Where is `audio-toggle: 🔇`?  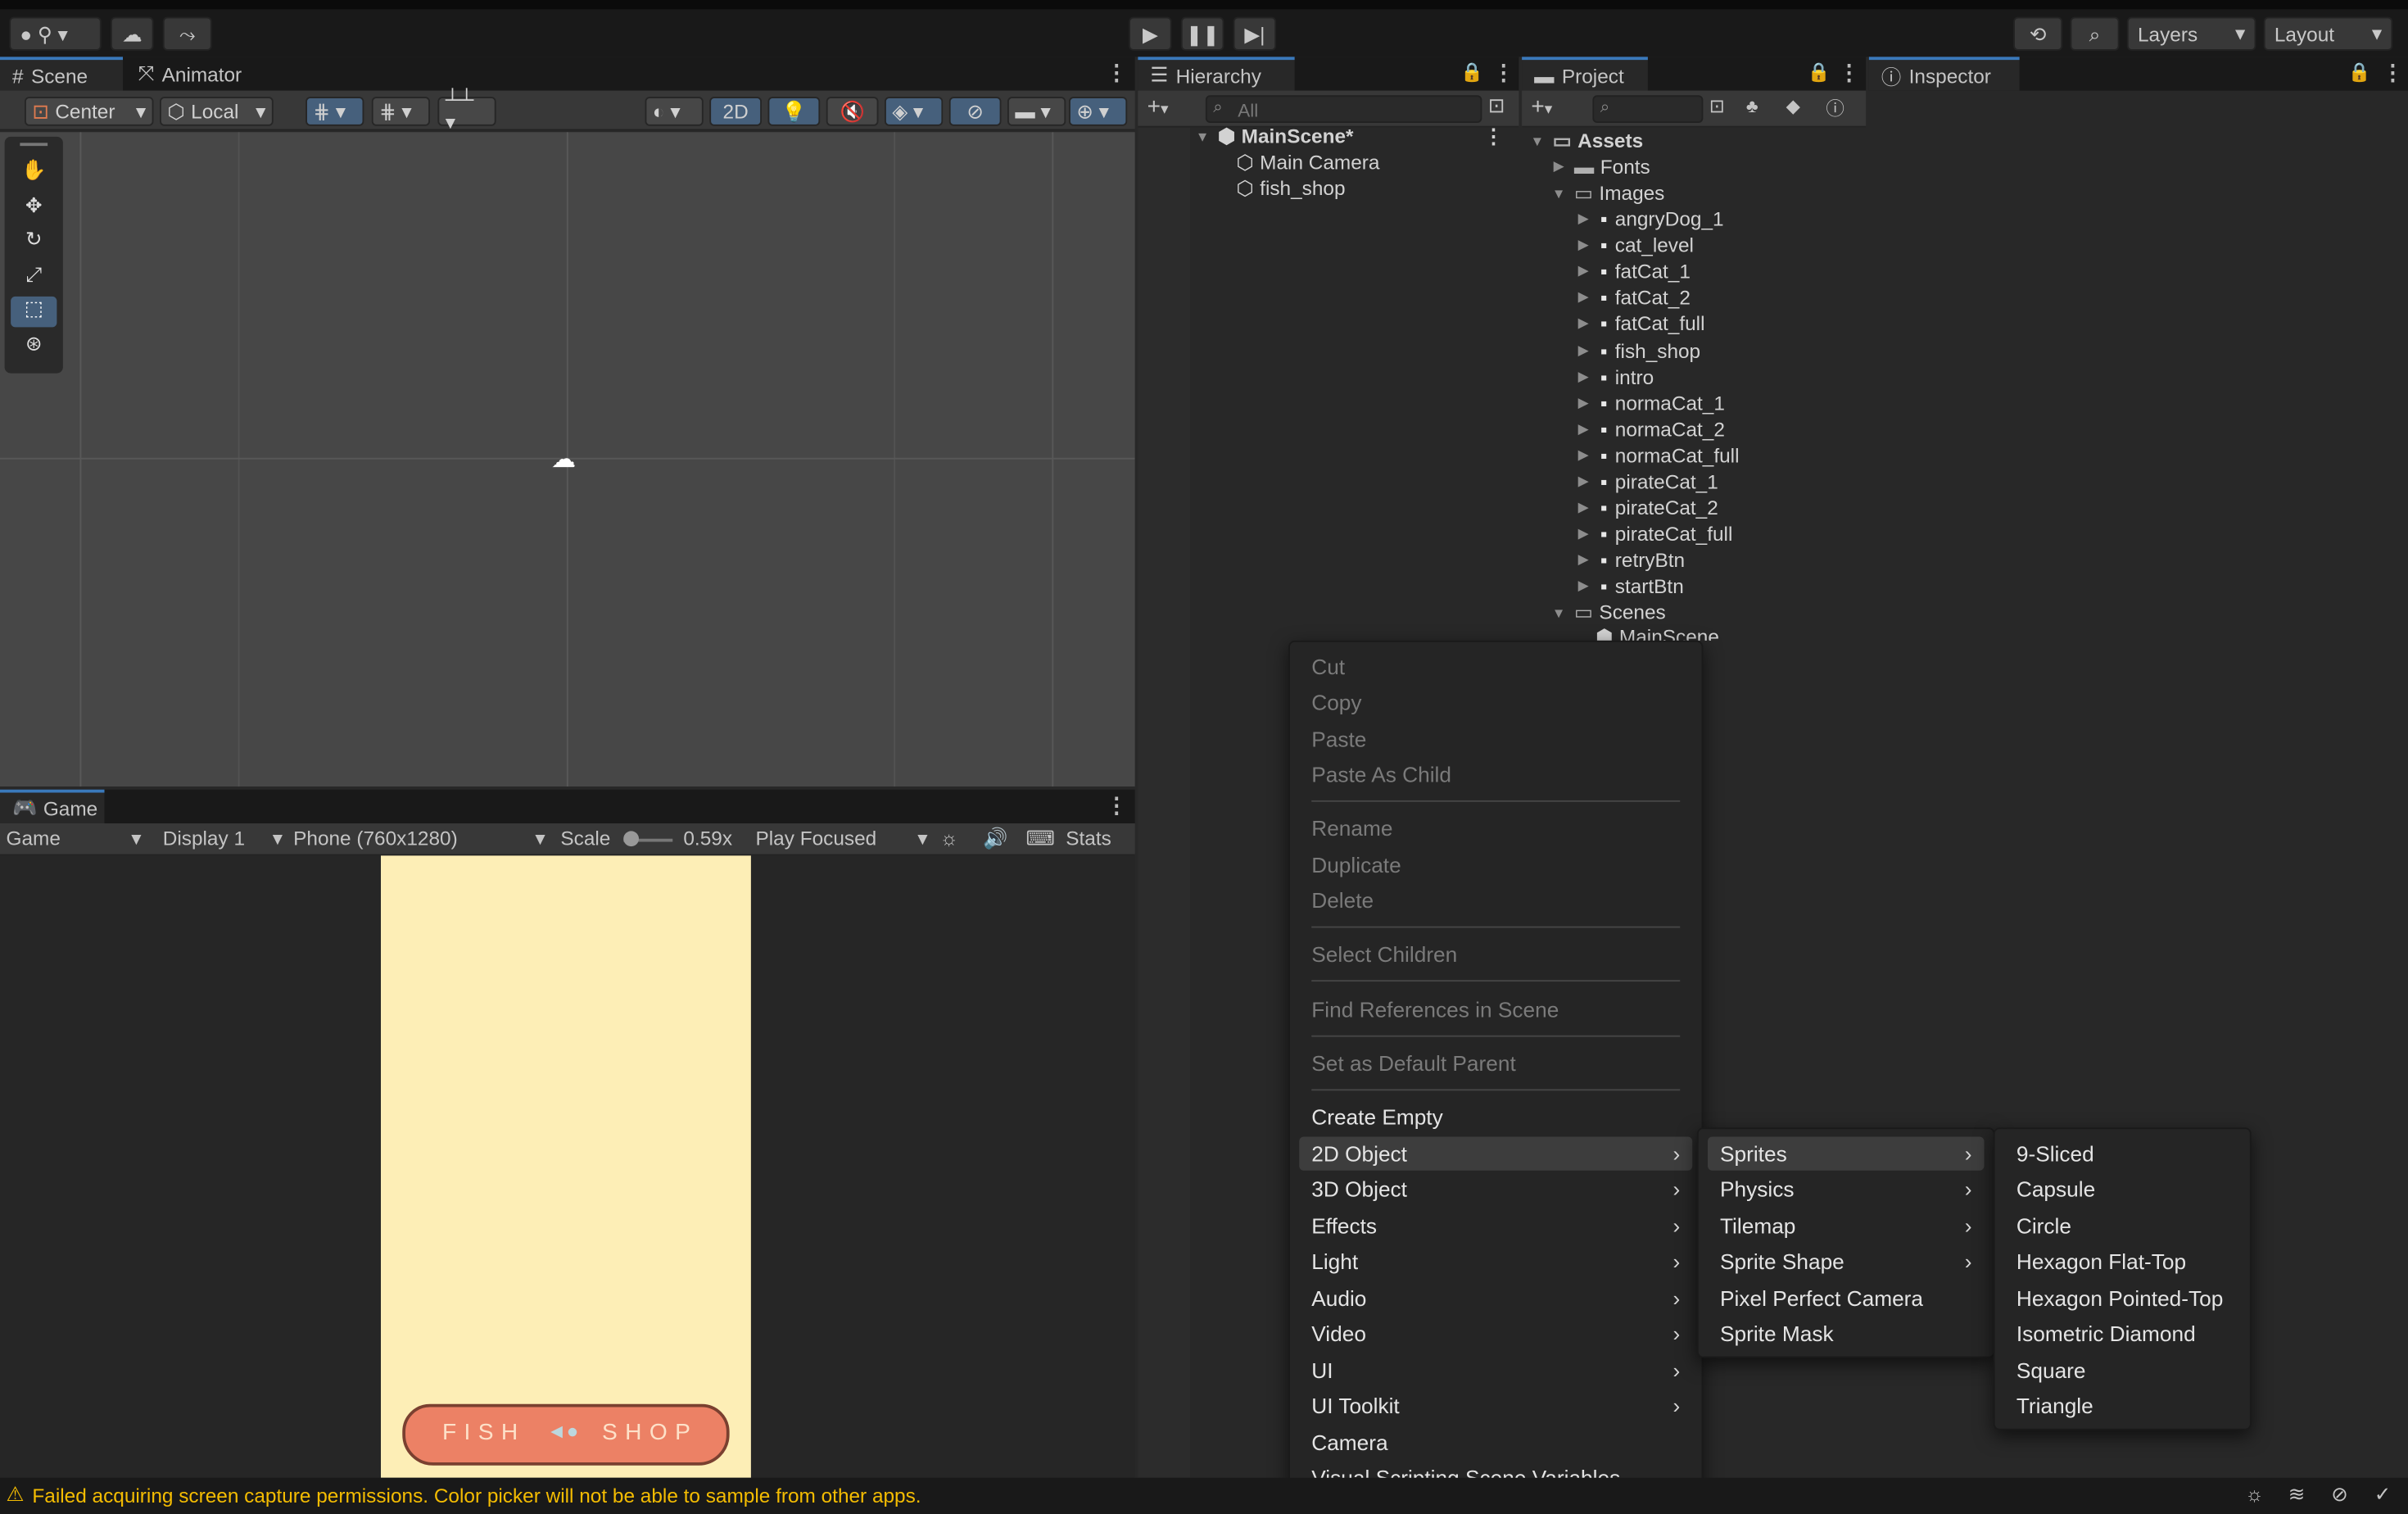
audio-toggle: 🔇 is located at coordinates (852, 111).